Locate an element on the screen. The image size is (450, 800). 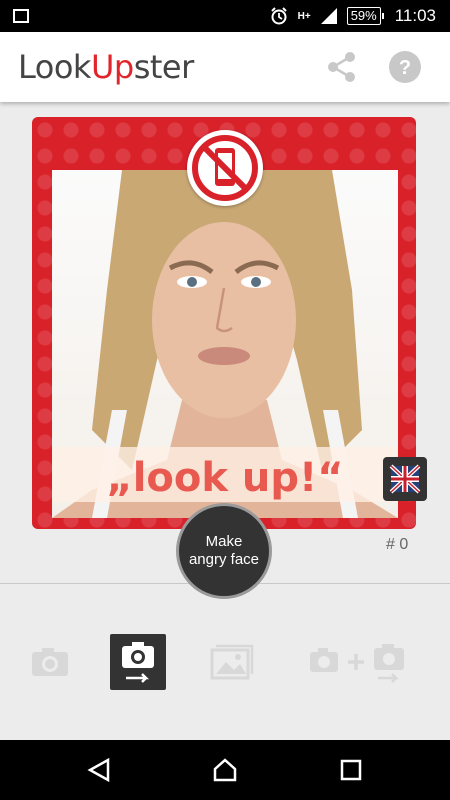
slogan-text: „look up!“ is located at coordinates (225, 478).